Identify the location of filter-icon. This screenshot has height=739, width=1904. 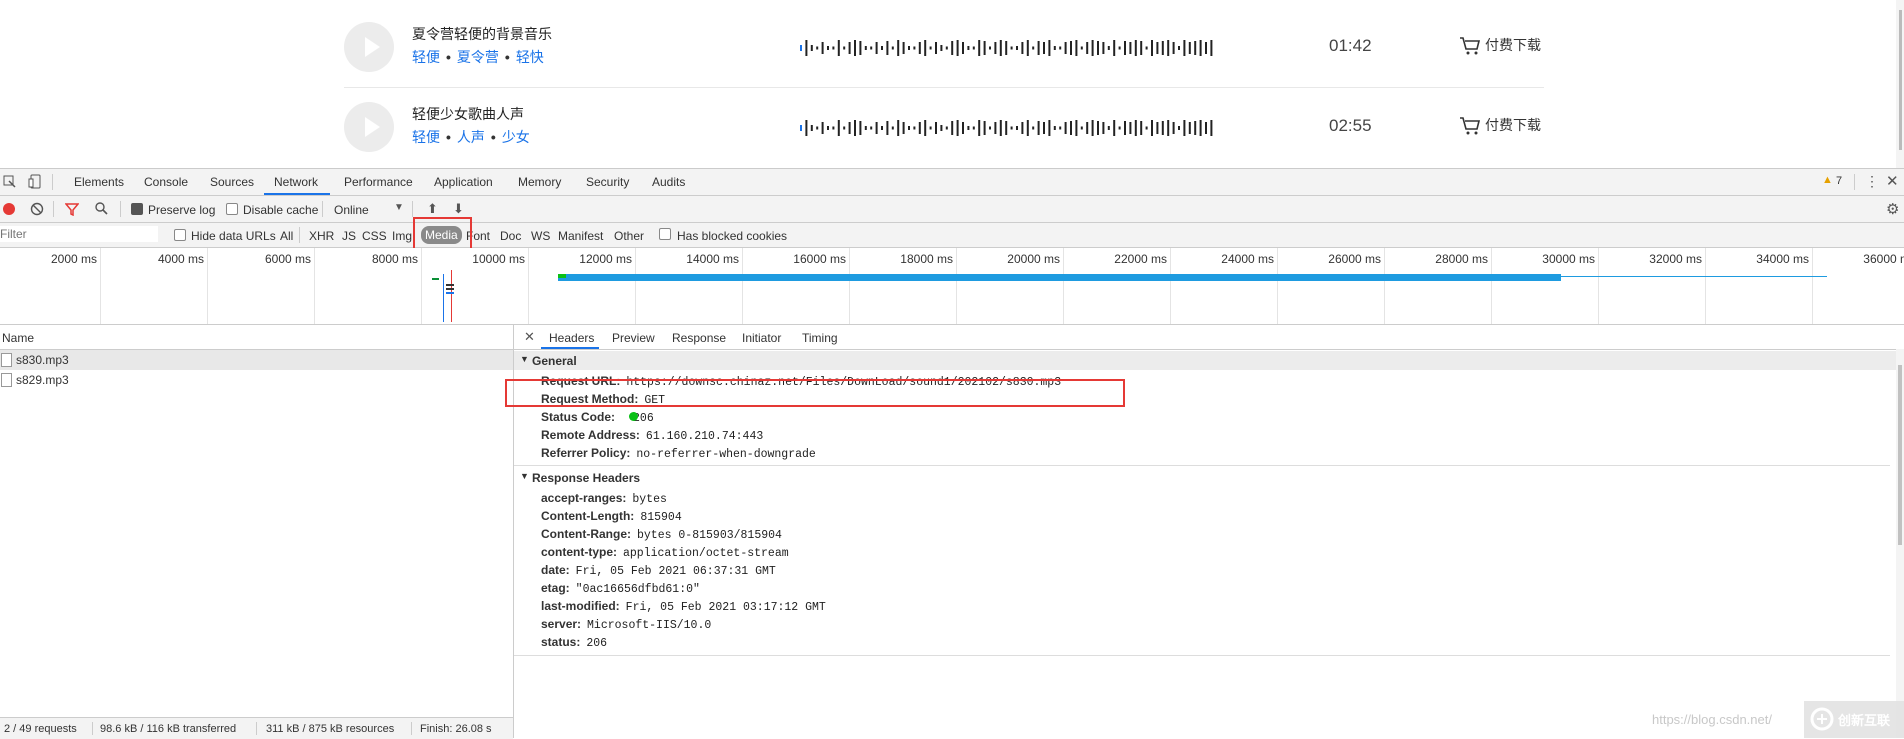
(72, 209).